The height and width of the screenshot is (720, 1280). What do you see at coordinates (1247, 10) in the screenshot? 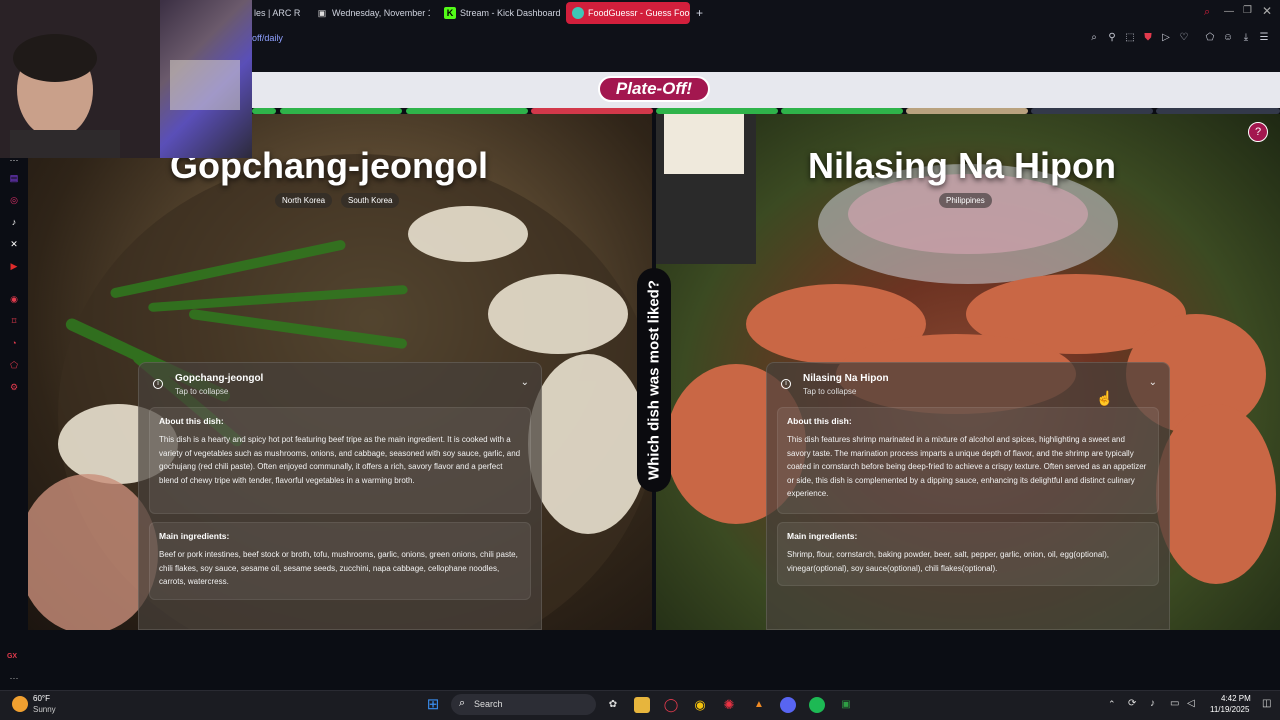
I see `maximize-icon: ❐` at bounding box center [1247, 10].